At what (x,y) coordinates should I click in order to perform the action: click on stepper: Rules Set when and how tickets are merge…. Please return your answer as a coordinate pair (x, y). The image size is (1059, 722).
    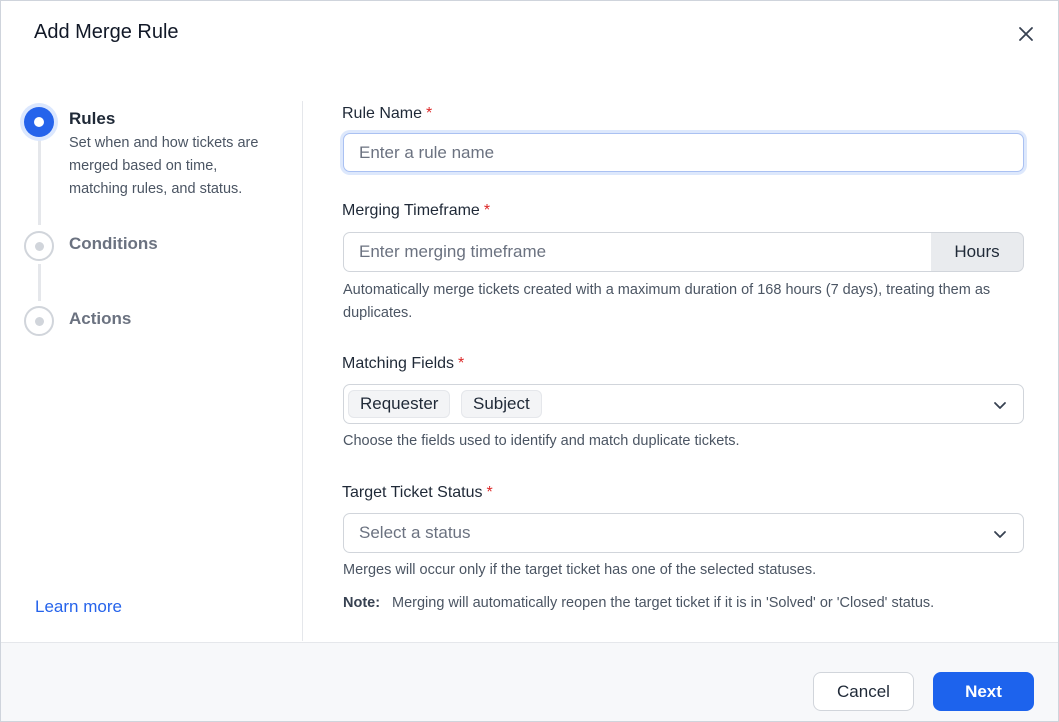
    Looking at the image, I should click on (151, 221).